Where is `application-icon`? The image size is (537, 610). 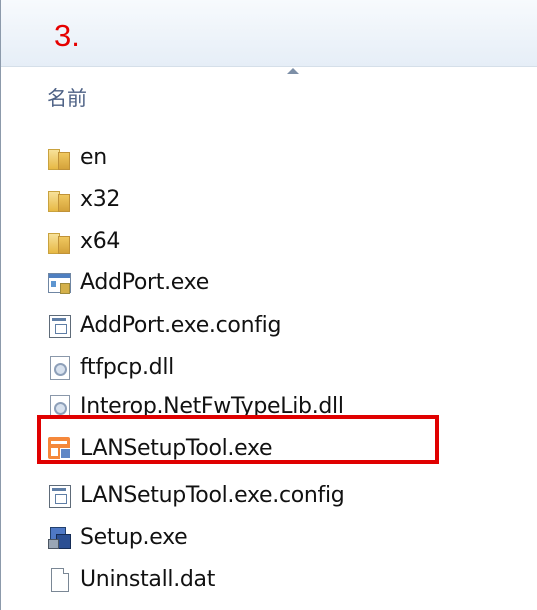 application-icon is located at coordinates (59, 282).